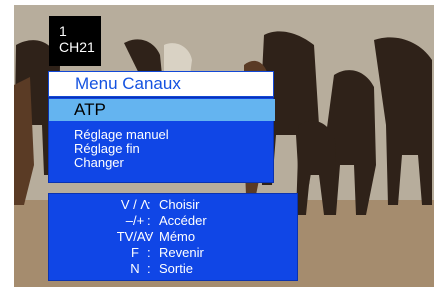 The width and height of the screenshot is (436, 287). I want to click on menu-item-atp: ATP, so click(162, 110).